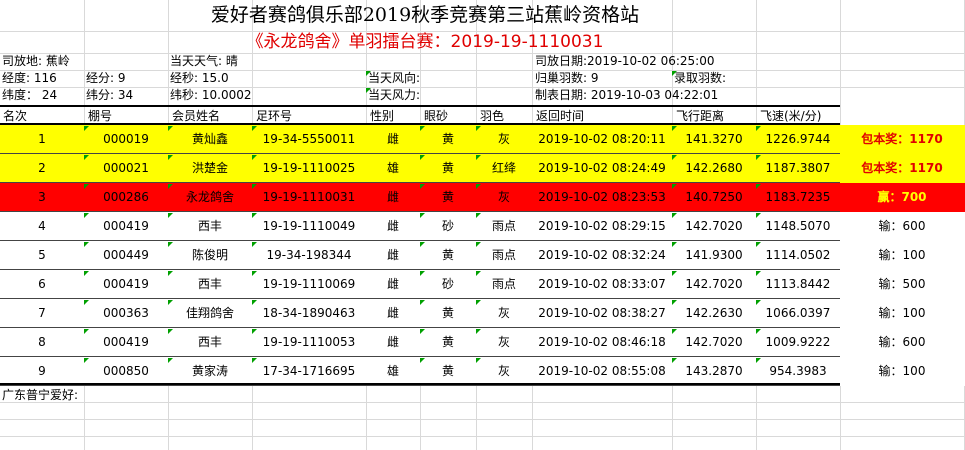  Describe the element at coordinates (210, 168) in the screenshot. I see `member-name-cell: 洪楚金` at that location.